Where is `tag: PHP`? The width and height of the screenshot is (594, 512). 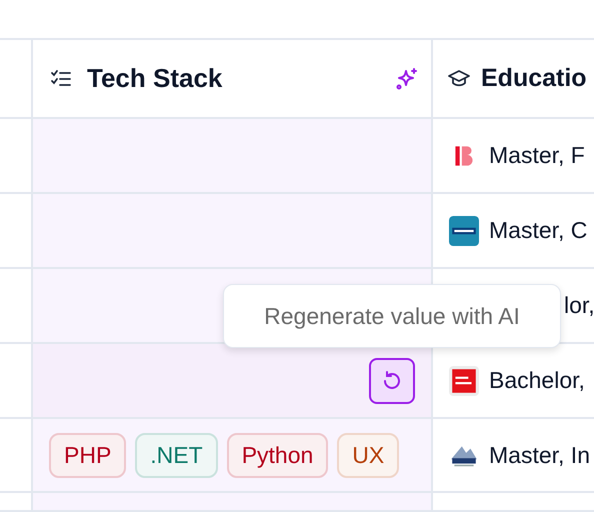
tag: PHP is located at coordinates (87, 455).